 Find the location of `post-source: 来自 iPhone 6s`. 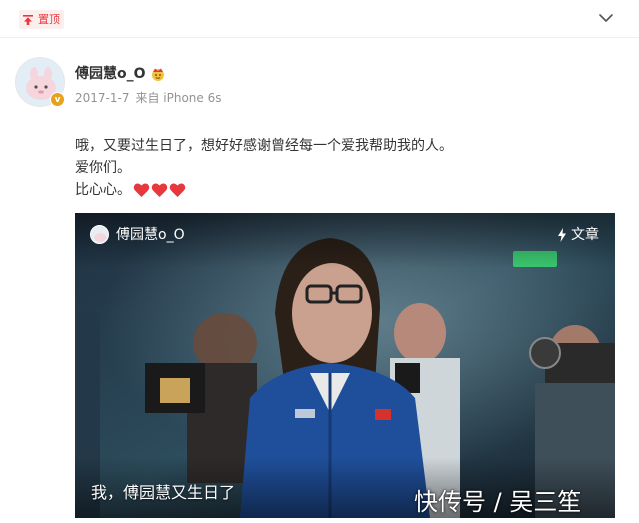

post-source: 来自 iPhone 6s is located at coordinates (178, 98).